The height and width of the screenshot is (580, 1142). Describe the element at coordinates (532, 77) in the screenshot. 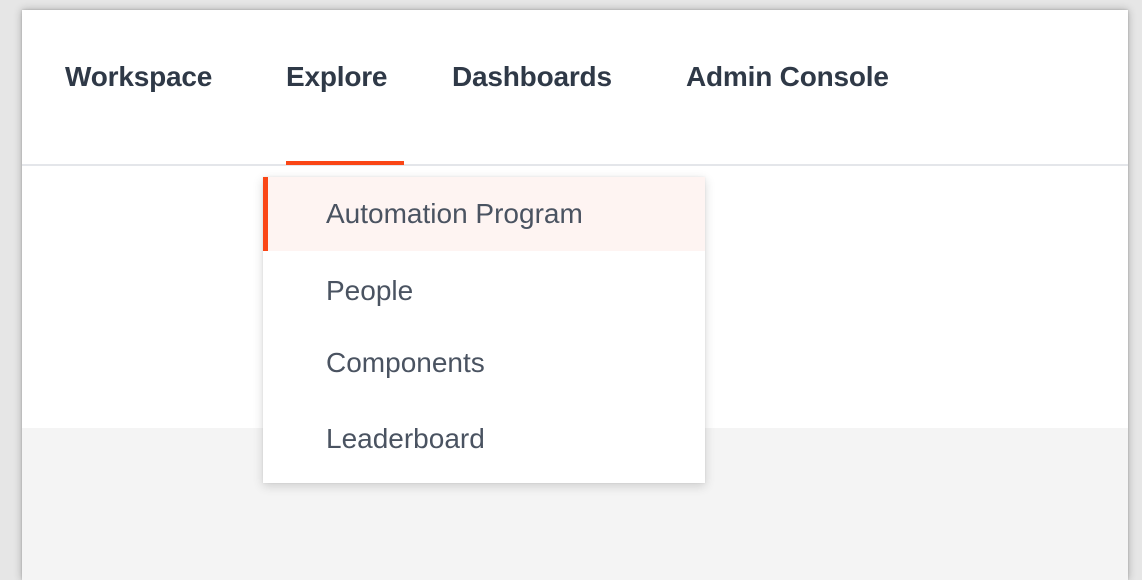

I see `nav-item-dashboards: Dashboards` at that location.